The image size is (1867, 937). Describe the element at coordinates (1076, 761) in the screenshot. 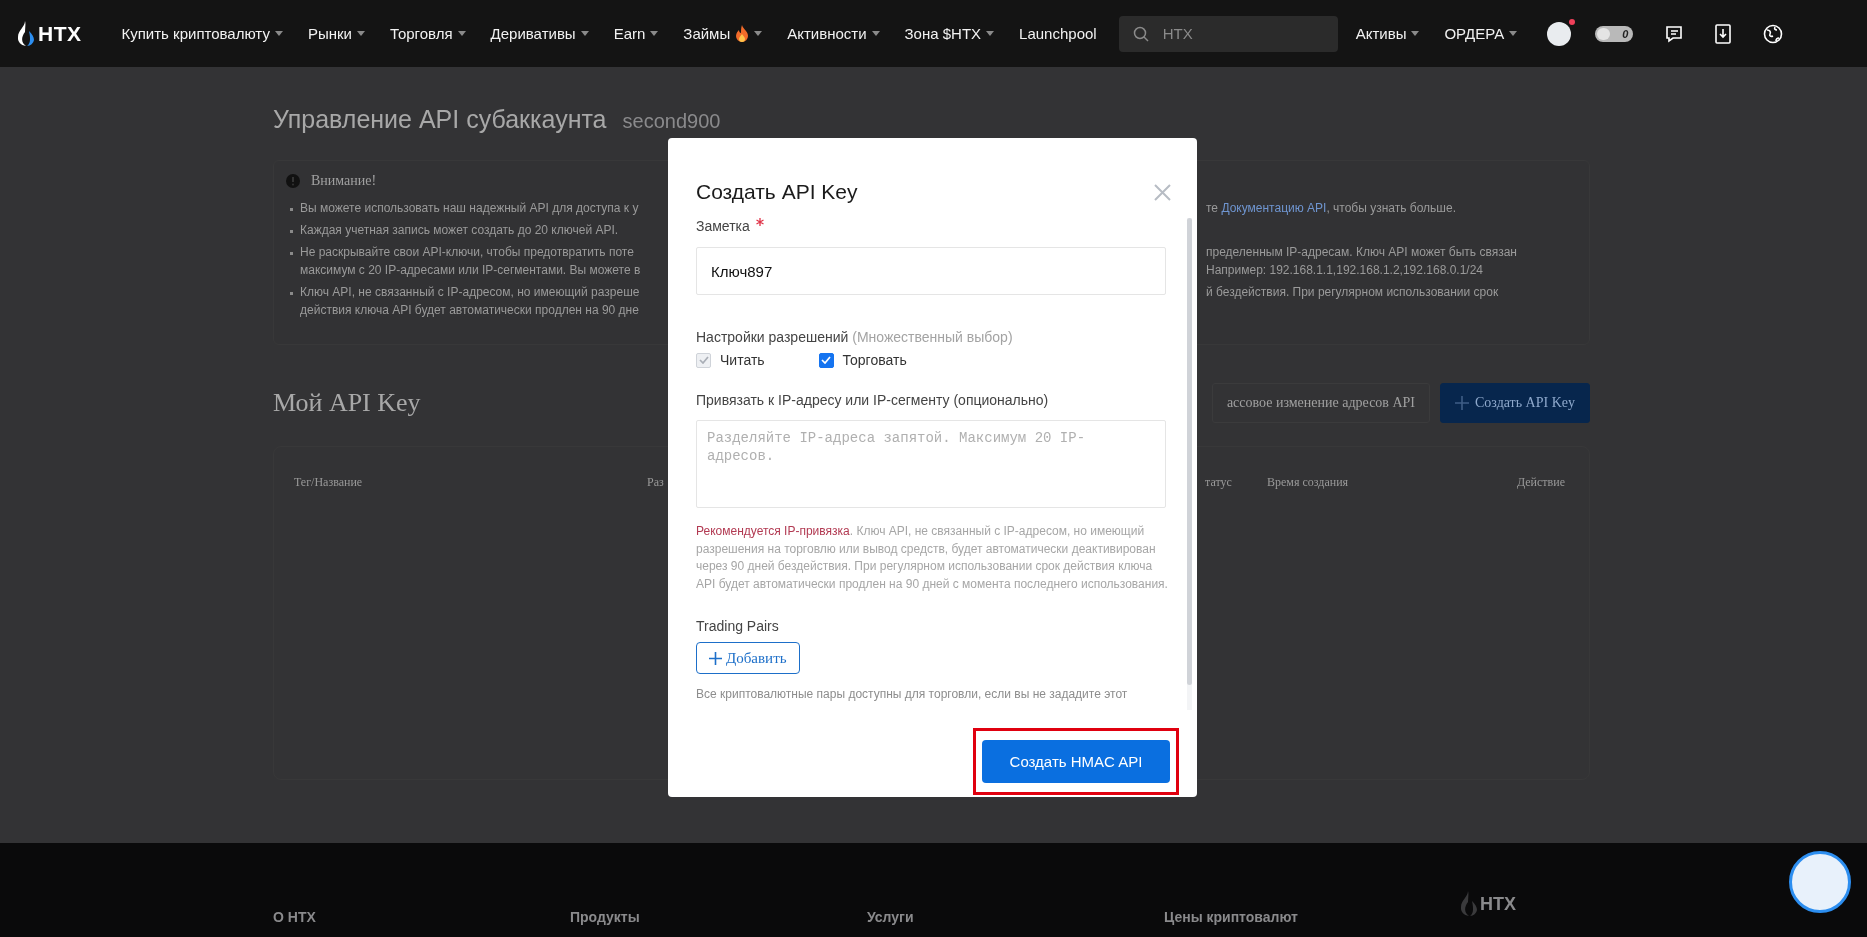

I see `create-hmac-button: Создать HMAC API` at that location.